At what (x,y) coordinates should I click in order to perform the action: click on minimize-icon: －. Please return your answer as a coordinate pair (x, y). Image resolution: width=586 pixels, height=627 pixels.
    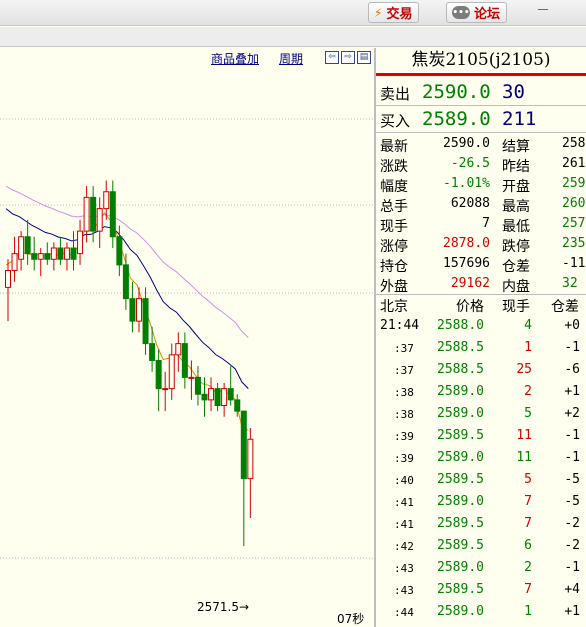
    Looking at the image, I should click on (543, 11).